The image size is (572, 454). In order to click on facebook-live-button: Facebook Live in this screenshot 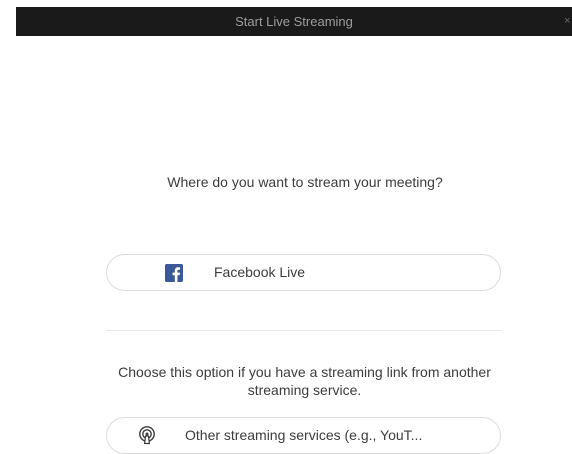, I will do `click(303, 272)`.